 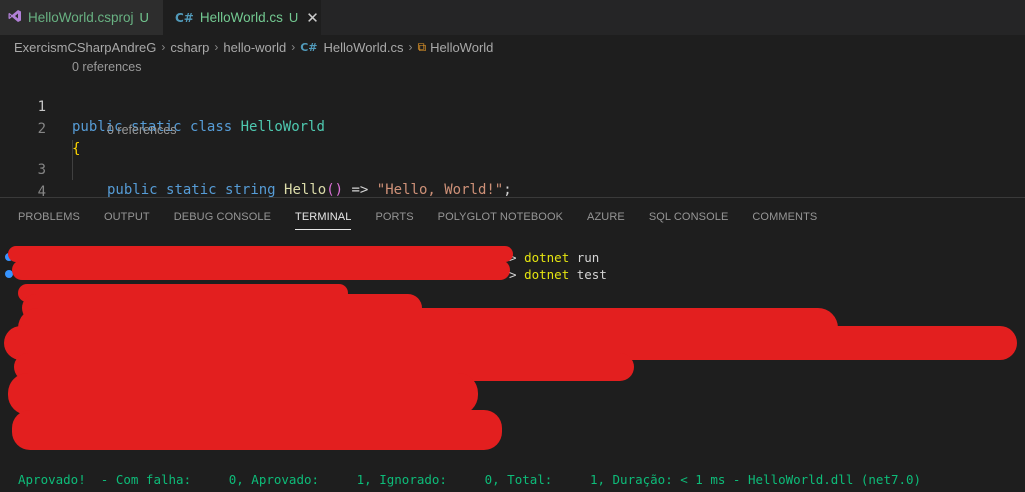 I want to click on code-line: 5, so click(x=512, y=190).